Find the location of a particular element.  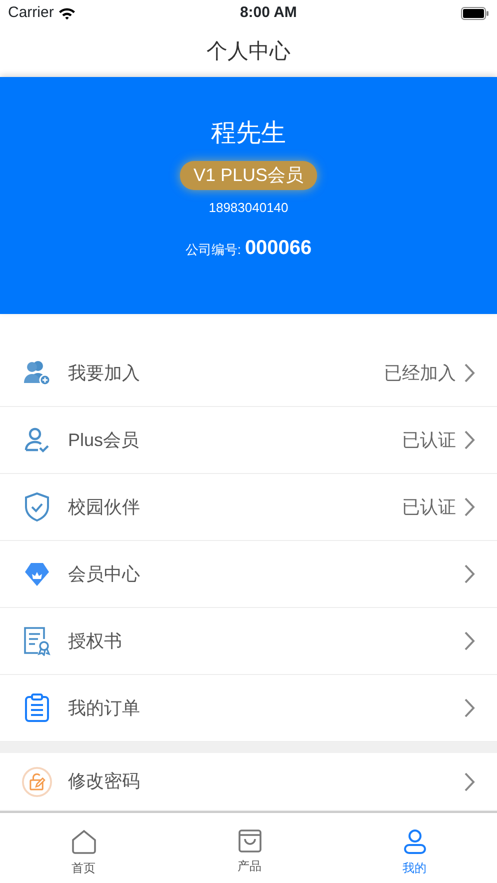

menu-item: 我要加入 已经加入 is located at coordinates (248, 373).